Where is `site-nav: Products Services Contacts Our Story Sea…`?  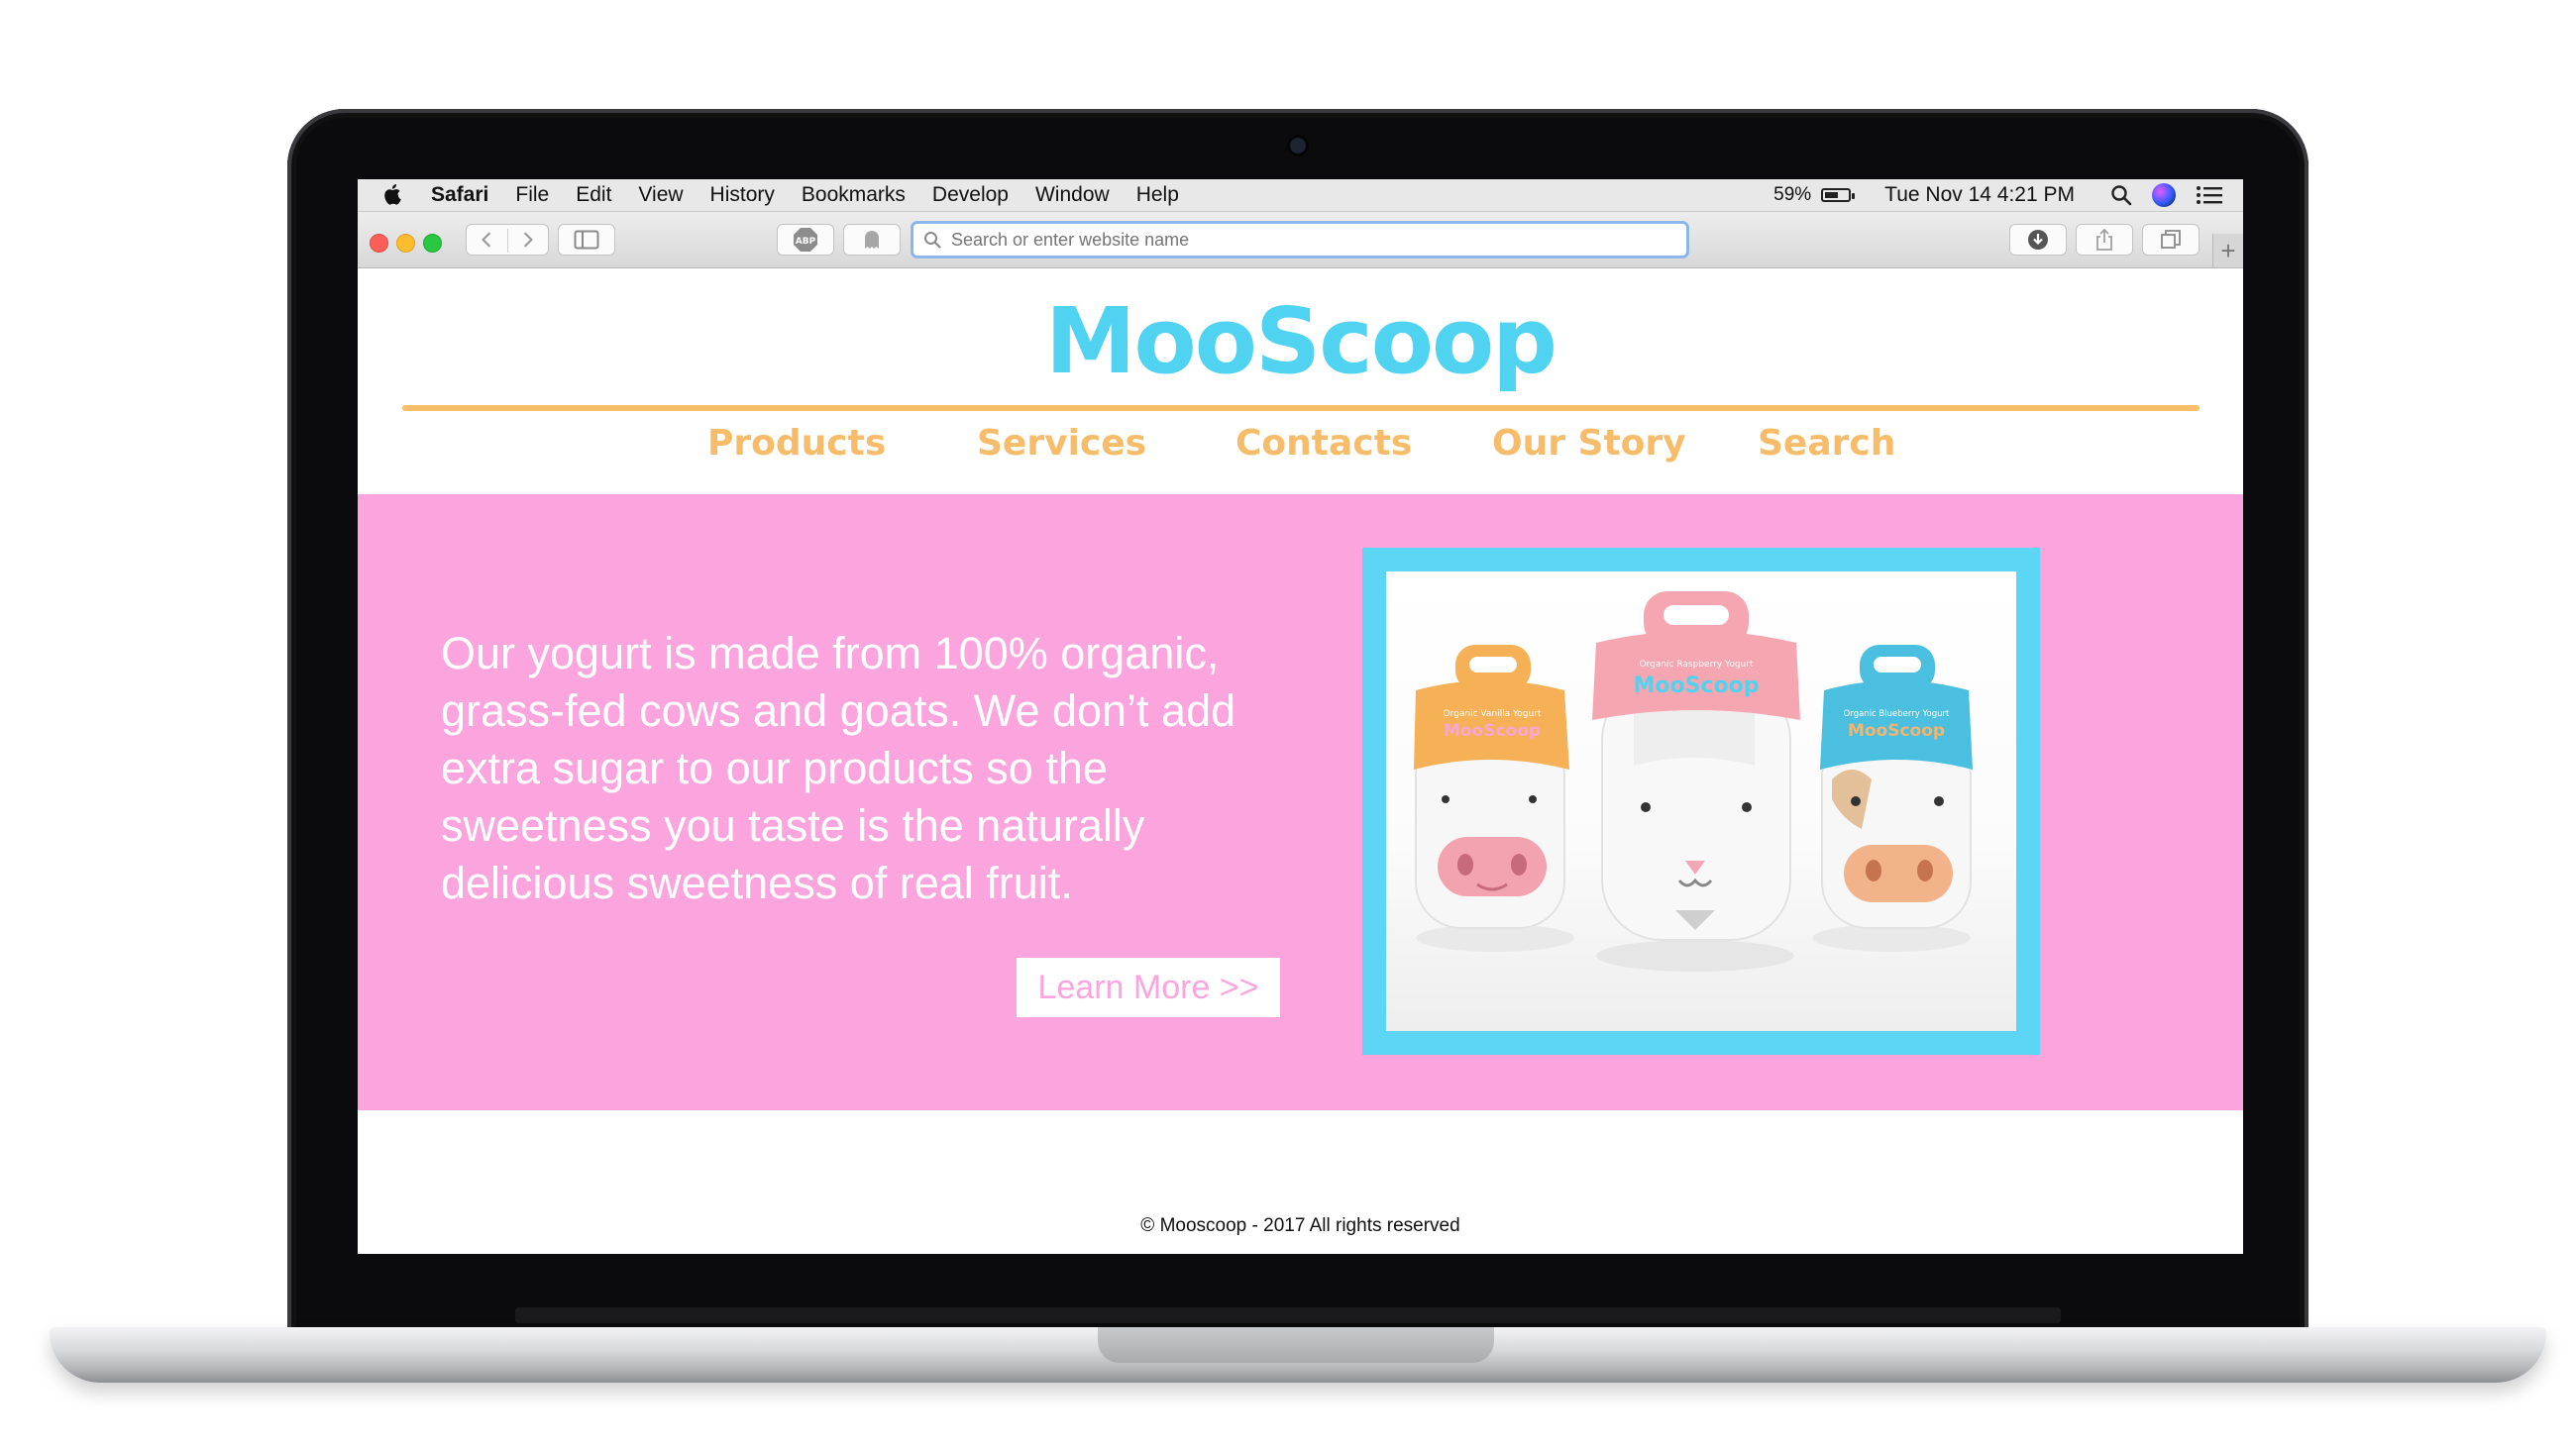
site-nav: Products Services Contacts Our Story Sea… is located at coordinates (1300, 453).